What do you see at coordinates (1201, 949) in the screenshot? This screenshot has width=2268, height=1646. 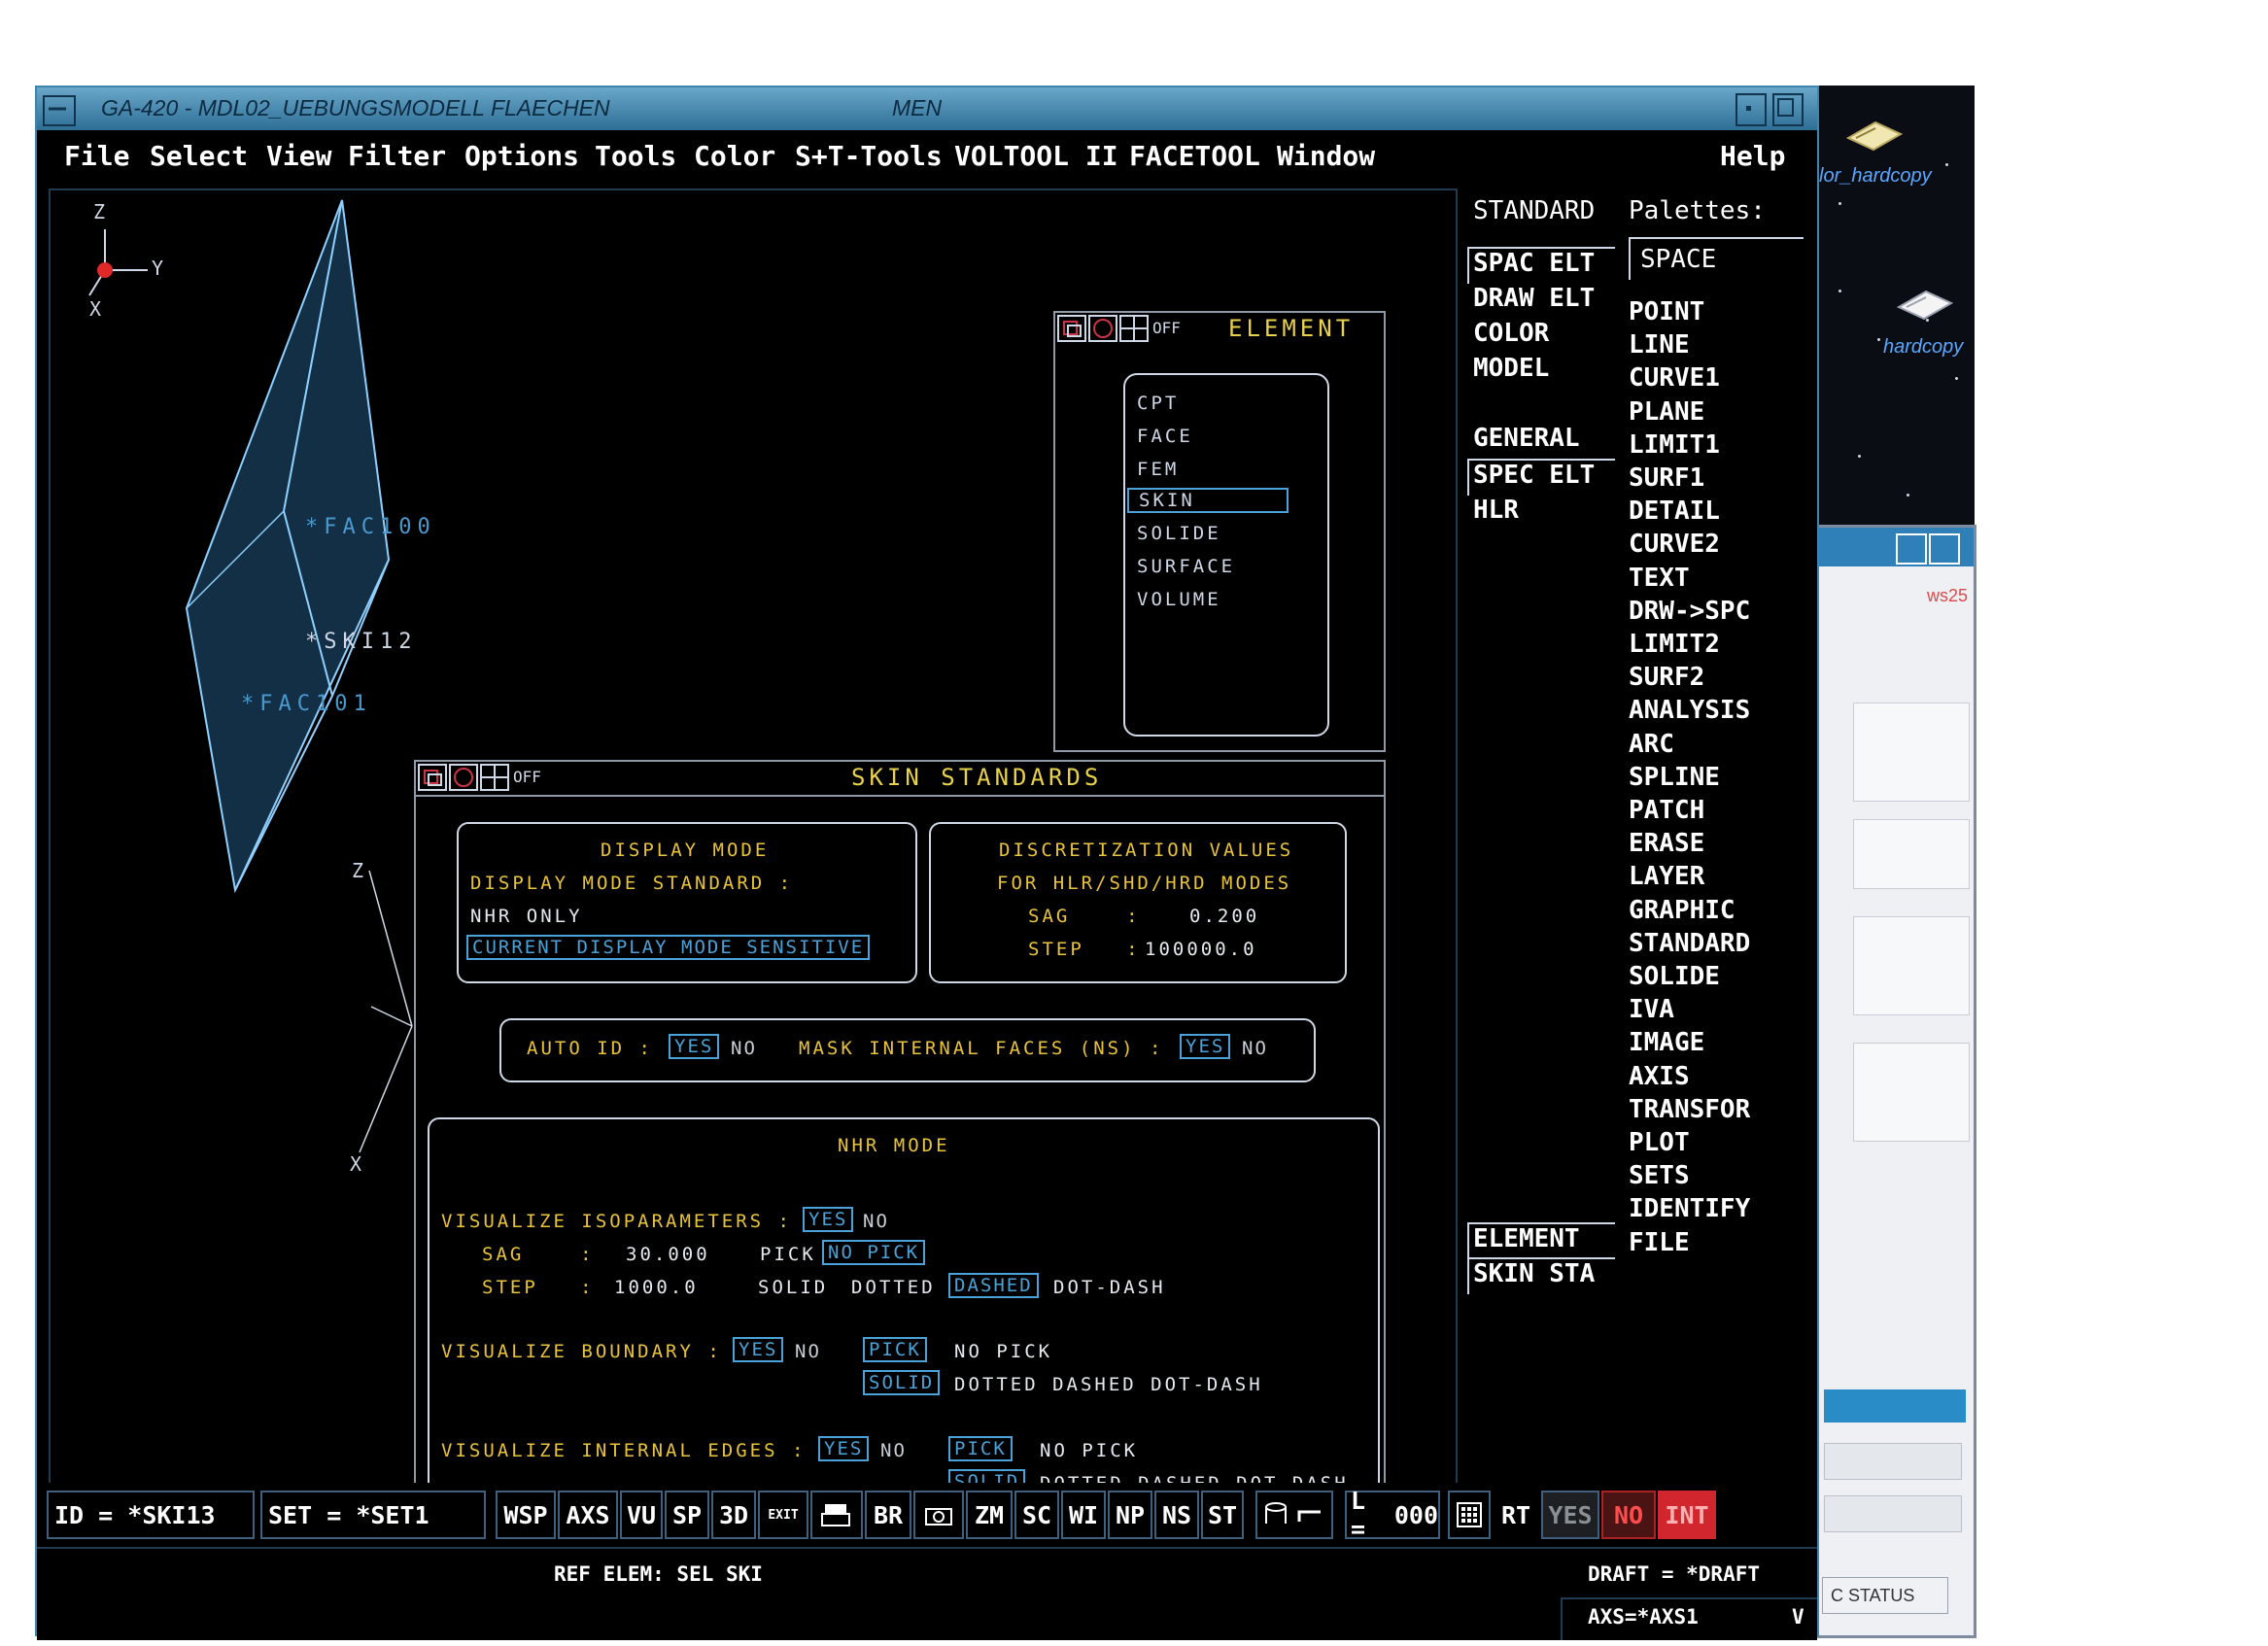 I see `step-value-field: 100000.0` at bounding box center [1201, 949].